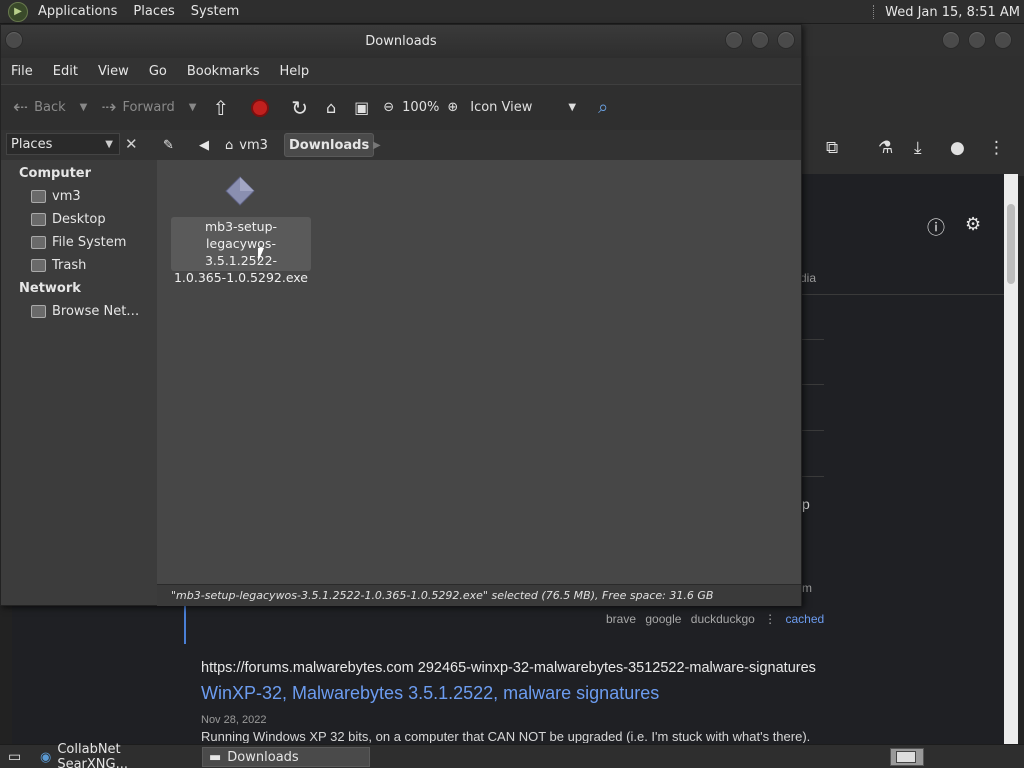 The height and width of the screenshot is (768, 1024). Describe the element at coordinates (241, 277) in the screenshot. I see `file-name-line: 1.0.365-1.0.5292.exe` at that location.